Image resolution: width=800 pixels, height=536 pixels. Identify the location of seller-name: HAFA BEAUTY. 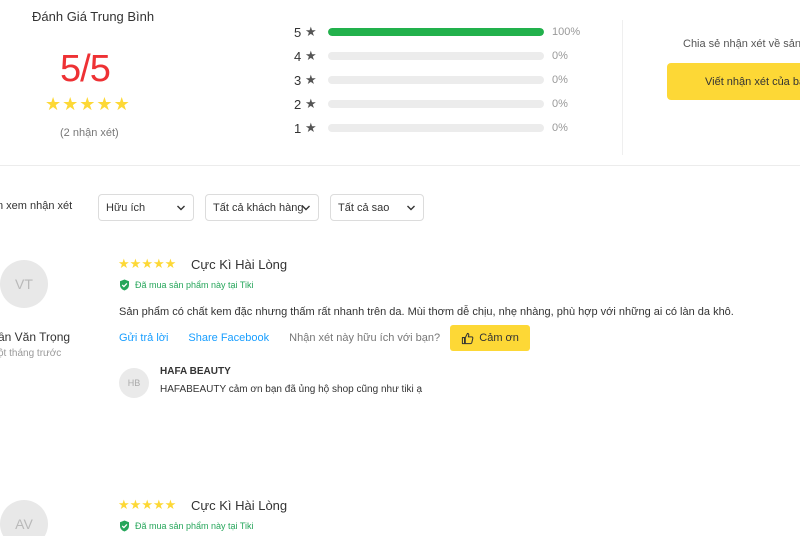
(195, 371).